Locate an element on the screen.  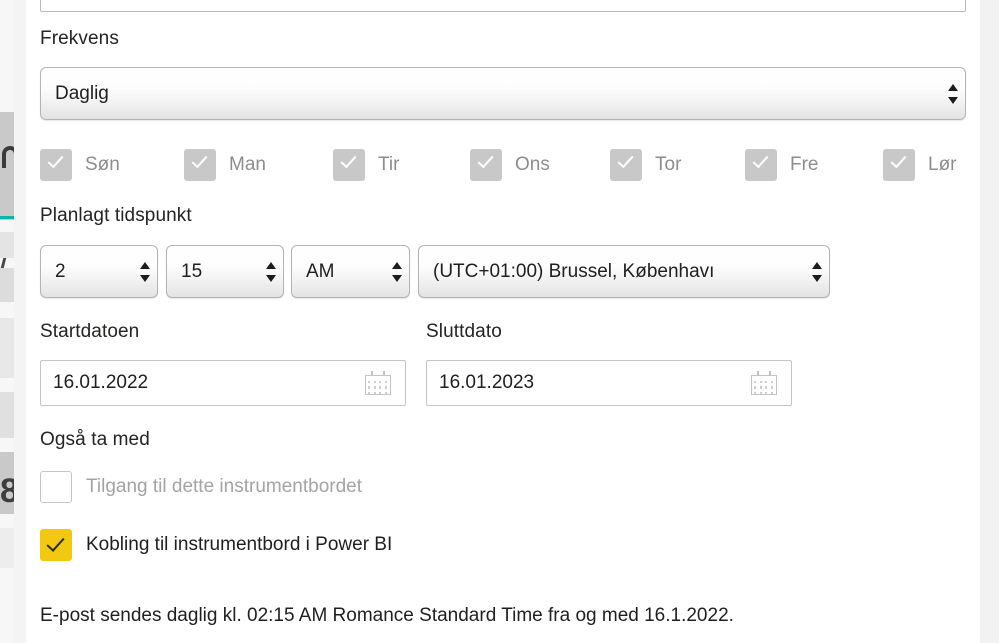
scheduled-meridiem-select: AM is located at coordinates (350, 271).